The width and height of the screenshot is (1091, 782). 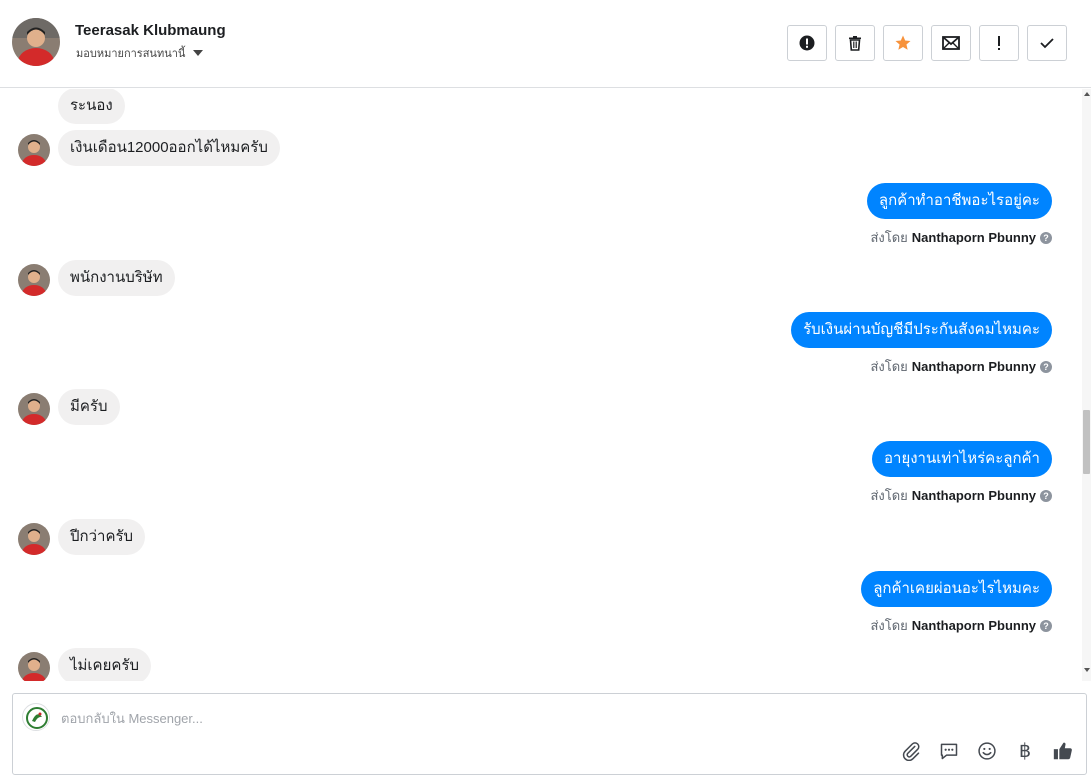 I want to click on alert-circle-icon, so click(x=807, y=43).